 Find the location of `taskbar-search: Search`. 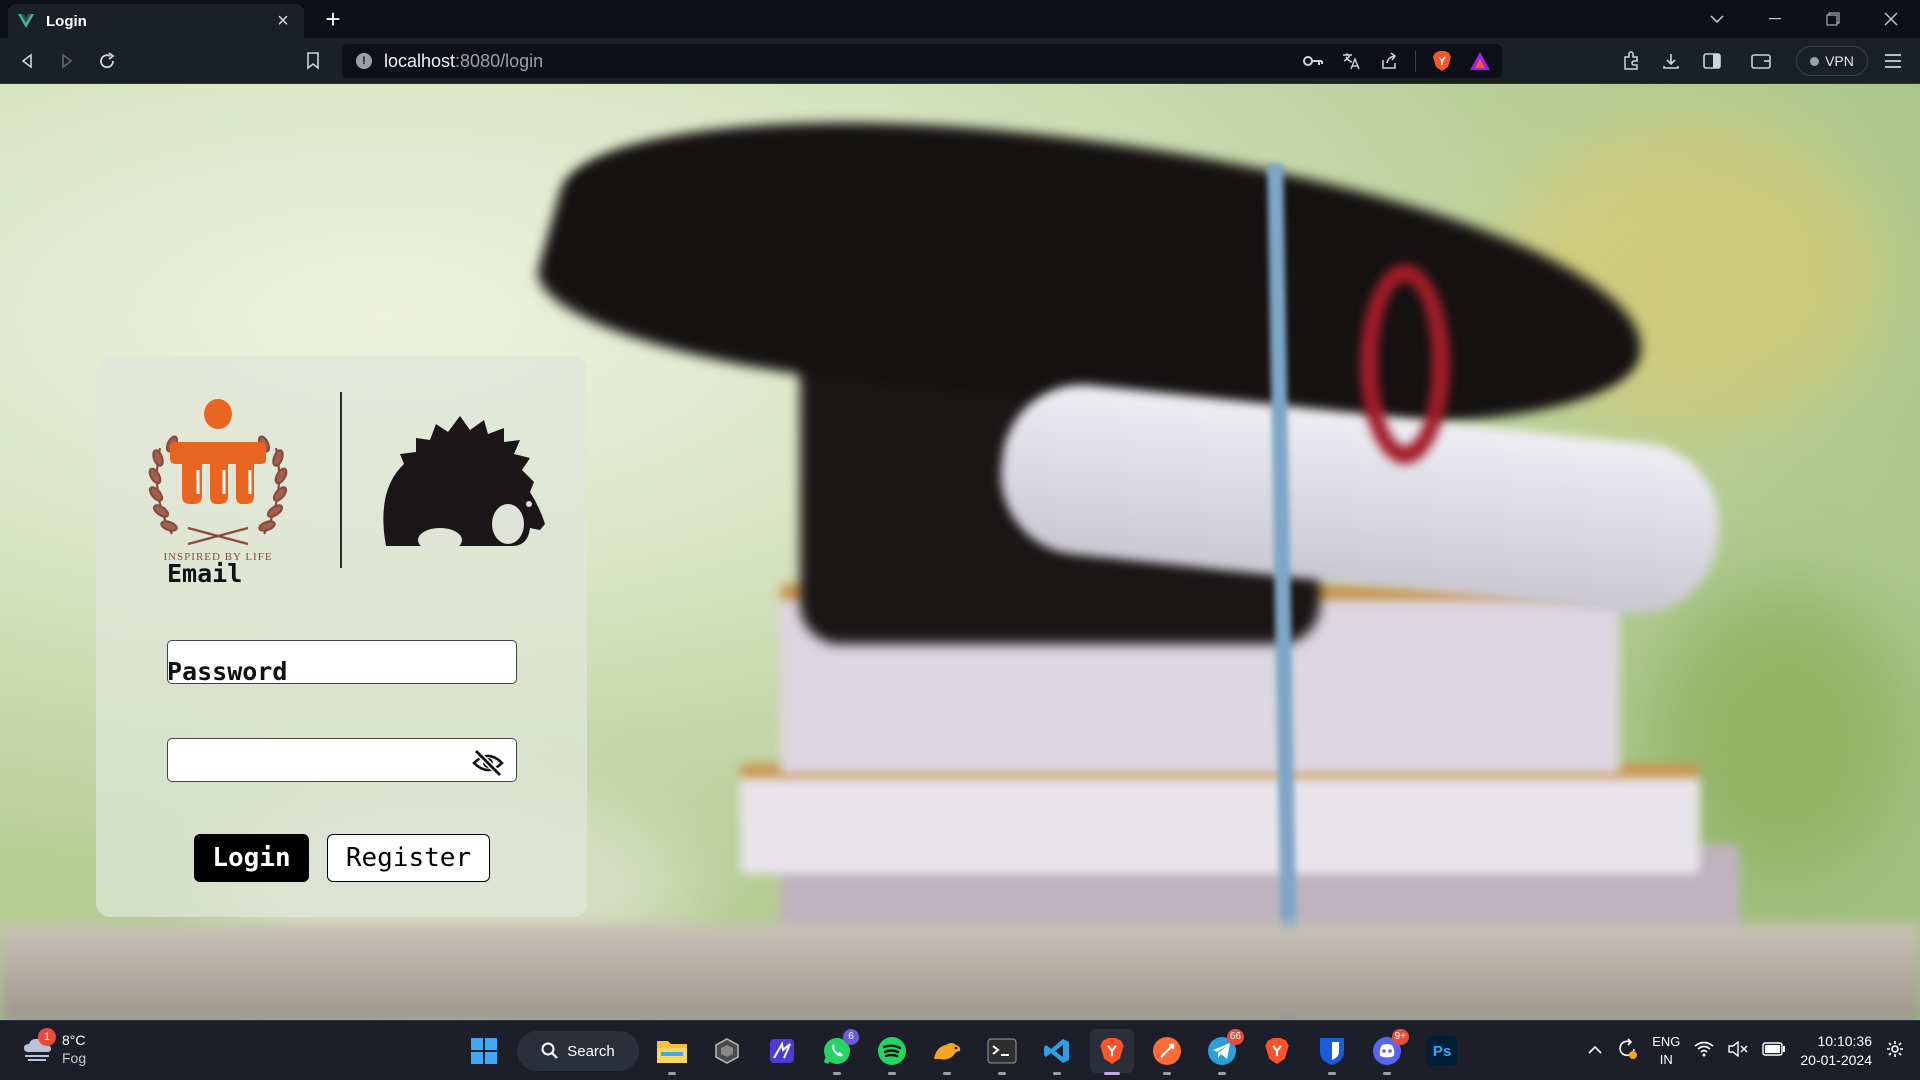

taskbar-search: Search is located at coordinates (578, 1051).